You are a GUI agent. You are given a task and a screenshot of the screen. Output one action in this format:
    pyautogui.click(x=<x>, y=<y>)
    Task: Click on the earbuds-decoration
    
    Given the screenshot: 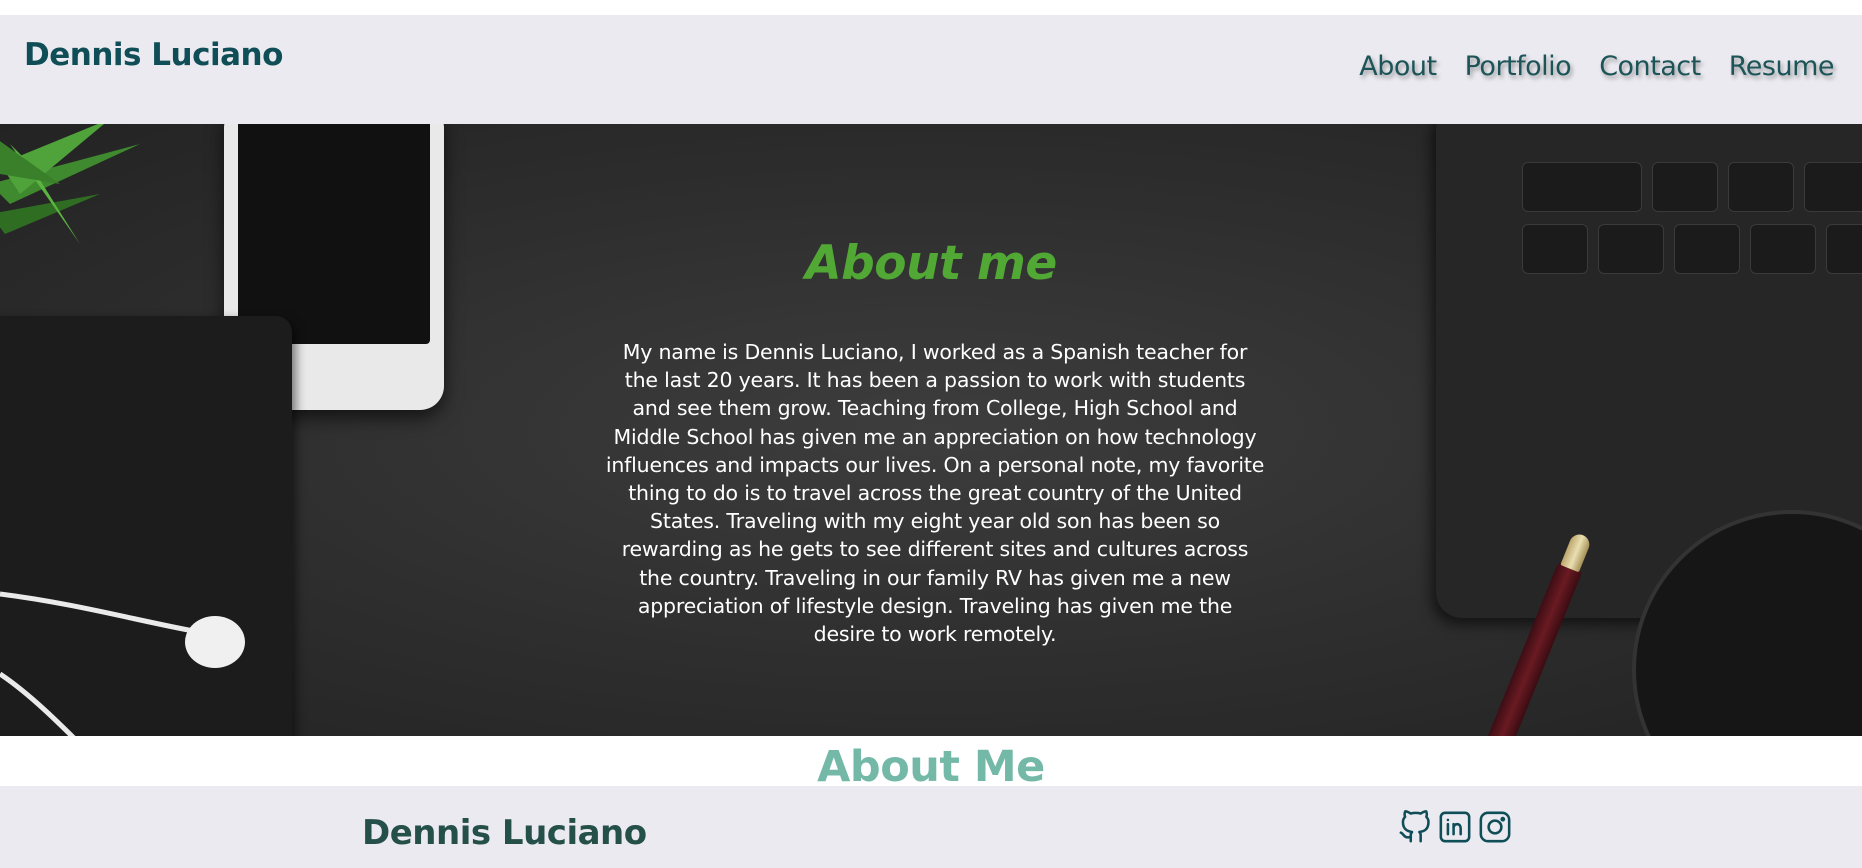 What is the action you would take?
    pyautogui.click(x=122, y=663)
    